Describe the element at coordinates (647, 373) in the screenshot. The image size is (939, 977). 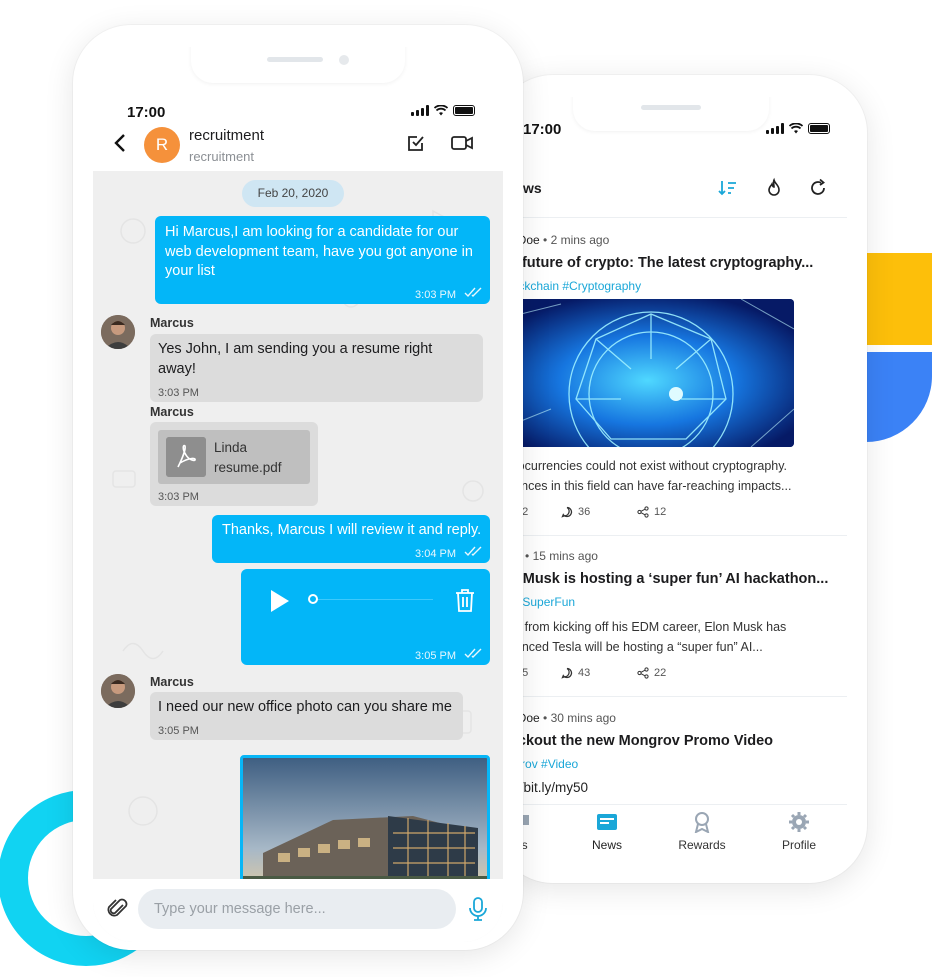
I see `crypto-article-image` at that location.